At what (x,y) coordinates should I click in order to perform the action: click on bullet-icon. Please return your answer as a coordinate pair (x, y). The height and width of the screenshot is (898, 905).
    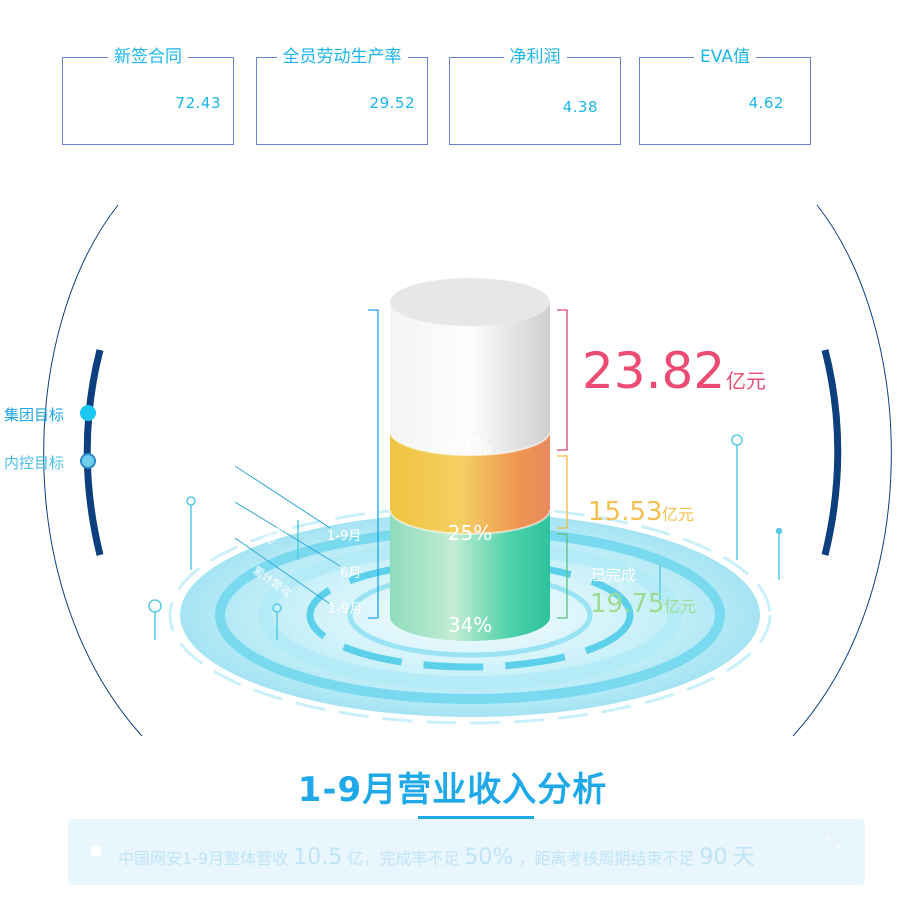
    Looking at the image, I should click on (96, 851).